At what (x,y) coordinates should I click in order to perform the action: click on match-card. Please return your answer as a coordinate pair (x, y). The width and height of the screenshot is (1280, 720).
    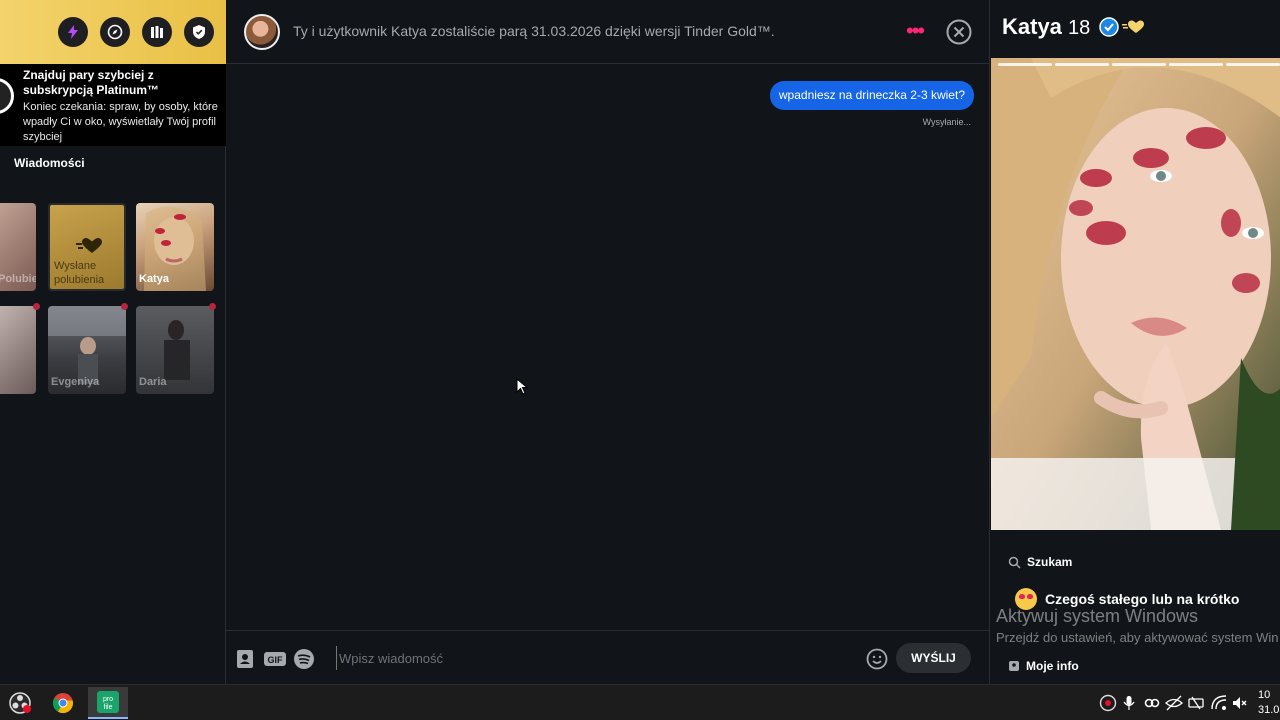
    Looking at the image, I should click on (18, 350).